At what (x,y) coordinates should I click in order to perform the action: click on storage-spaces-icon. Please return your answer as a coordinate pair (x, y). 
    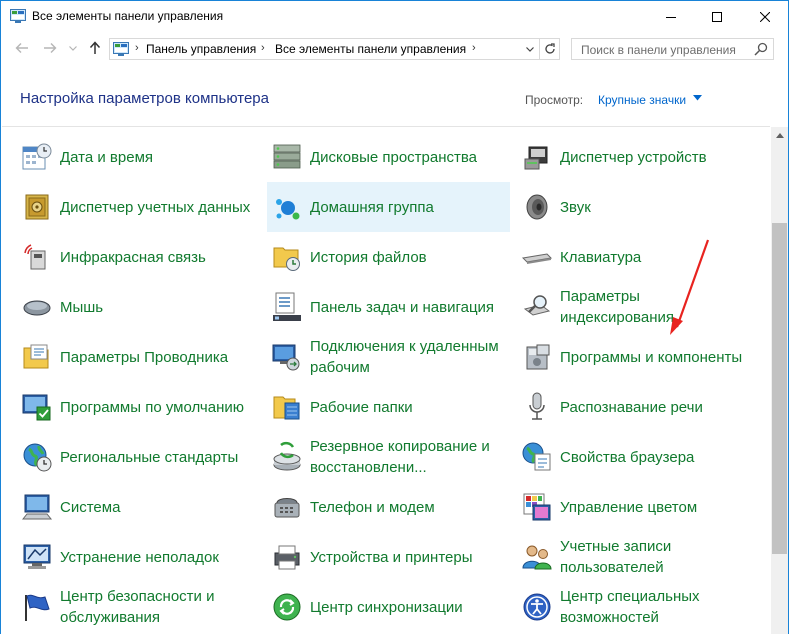
    Looking at the image, I should click on (287, 156).